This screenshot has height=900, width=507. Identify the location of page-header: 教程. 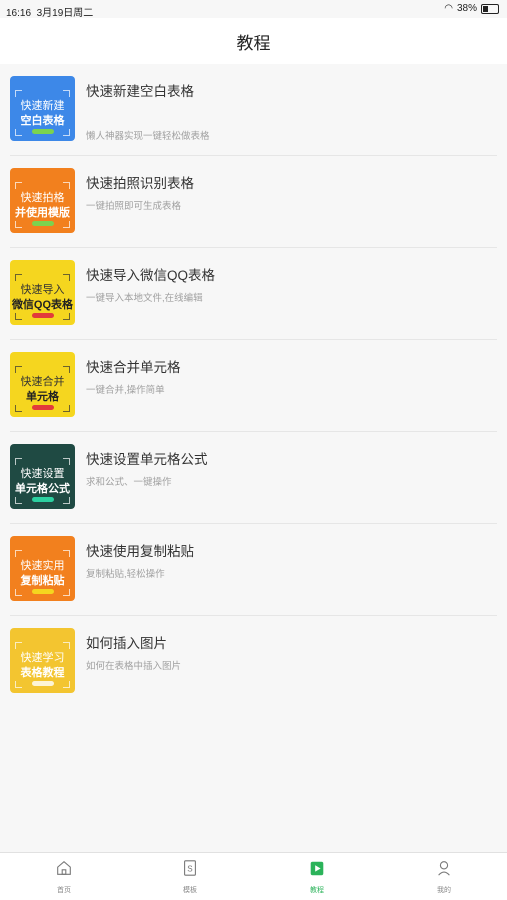
(253, 41).